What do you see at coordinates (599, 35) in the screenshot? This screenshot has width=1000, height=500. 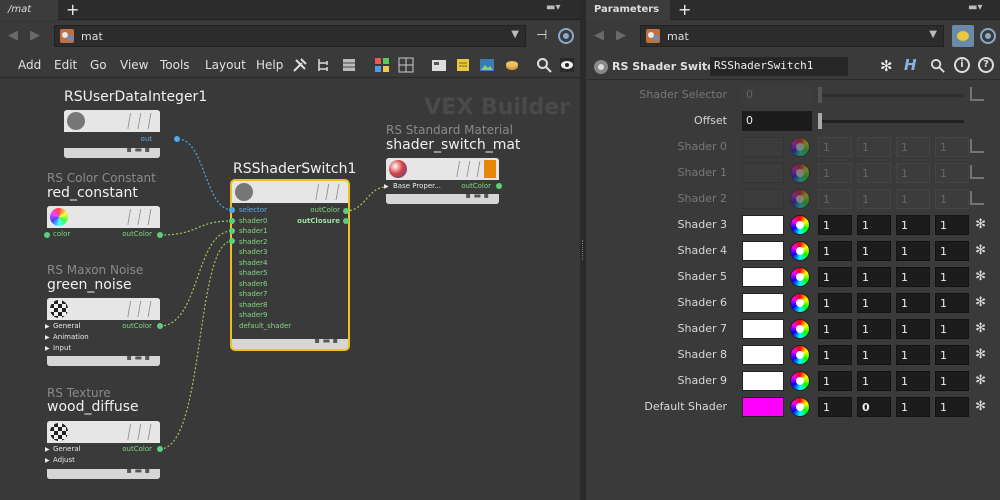 I see `back-arrow-icon: ◀` at bounding box center [599, 35].